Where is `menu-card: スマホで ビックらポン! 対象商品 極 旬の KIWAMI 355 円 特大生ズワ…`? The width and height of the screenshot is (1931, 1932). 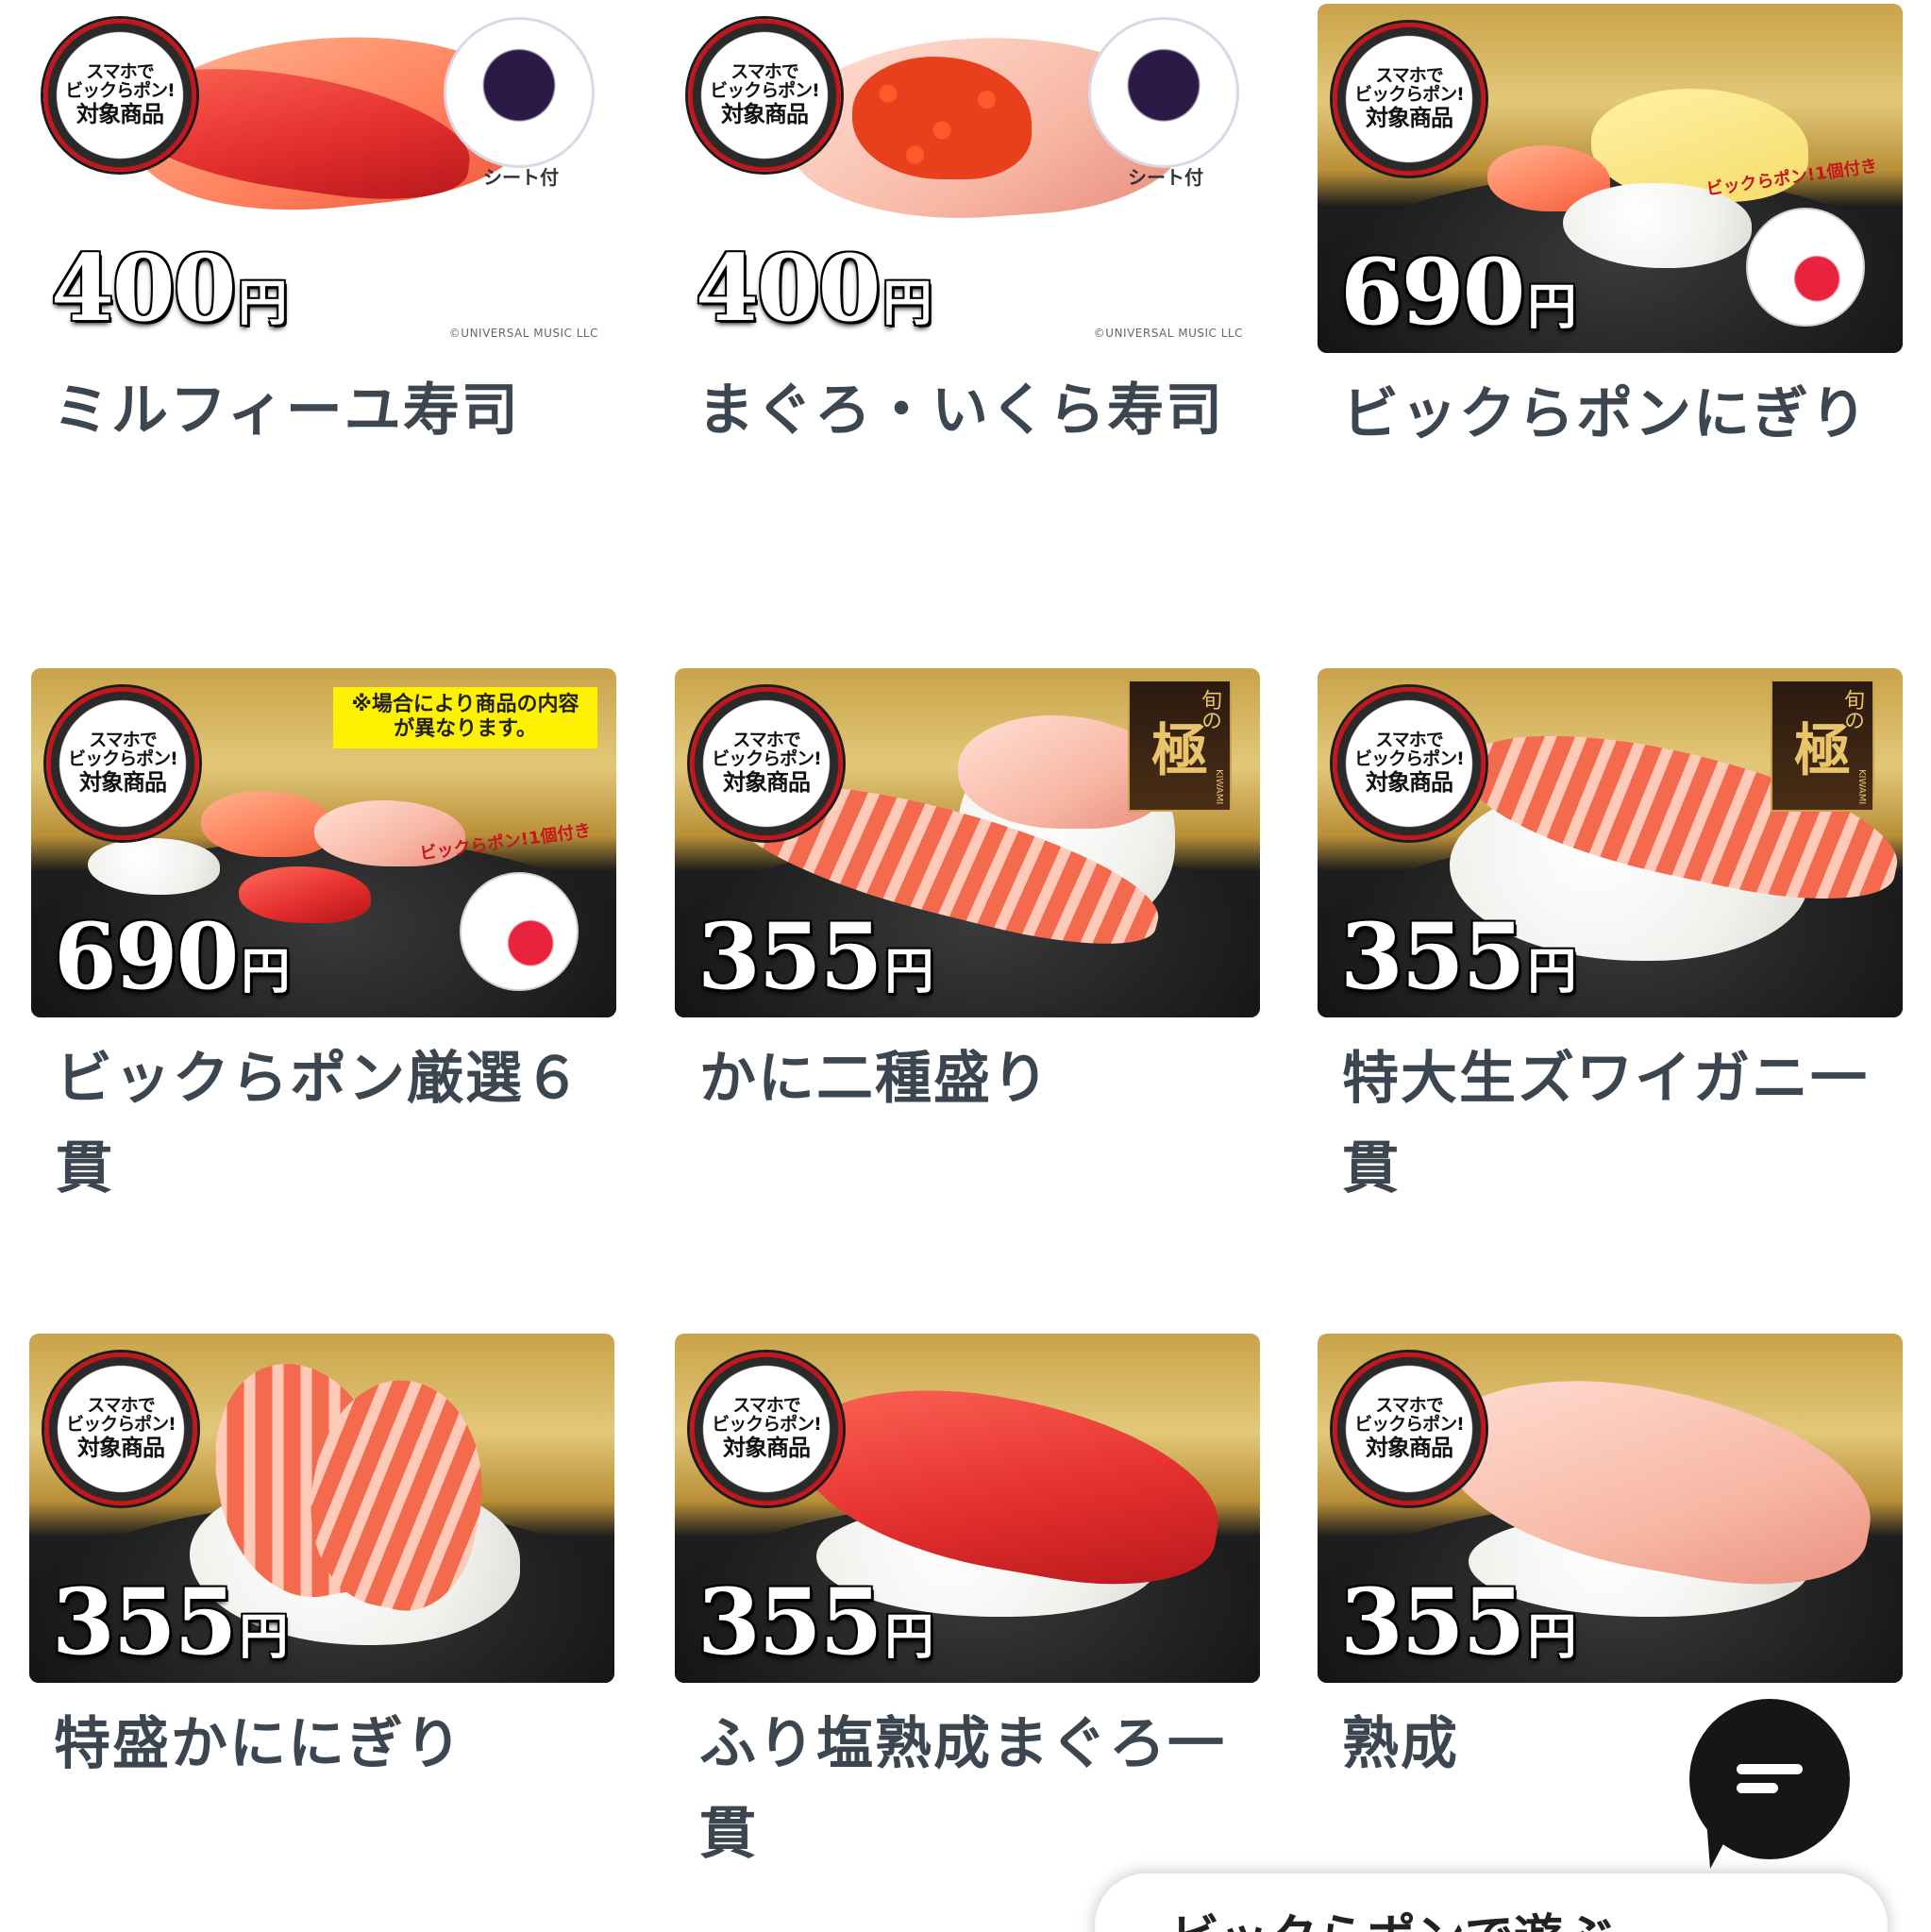
menu-card: スマホで ビックらポン! 対象商品 極 旬の KIWAMI 355 円 特大生ズワ… is located at coordinates (1610, 941).